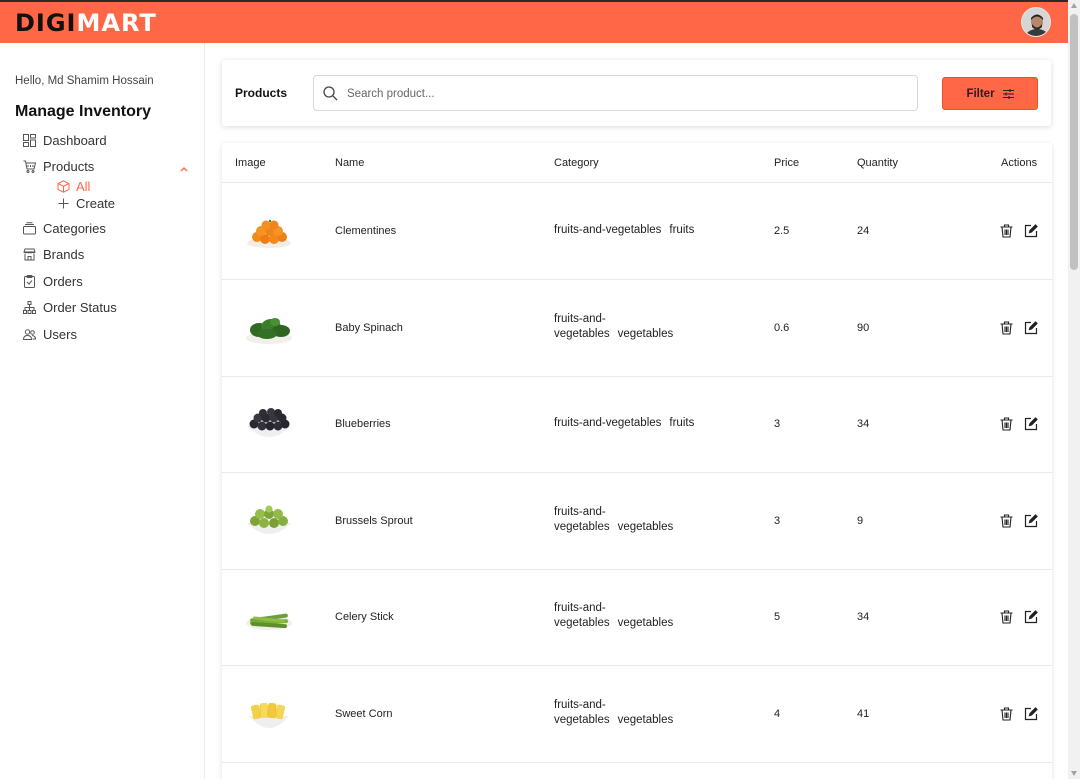  I want to click on product-image-celery, so click(269, 621).